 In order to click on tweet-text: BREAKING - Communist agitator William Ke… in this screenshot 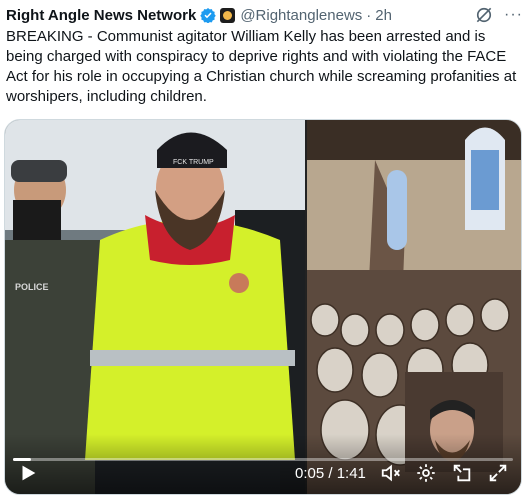, I will do `click(261, 66)`.